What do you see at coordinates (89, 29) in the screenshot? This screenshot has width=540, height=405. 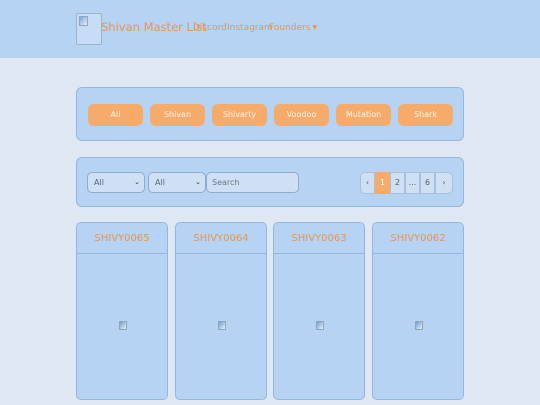 I see `brand-logo-icon` at bounding box center [89, 29].